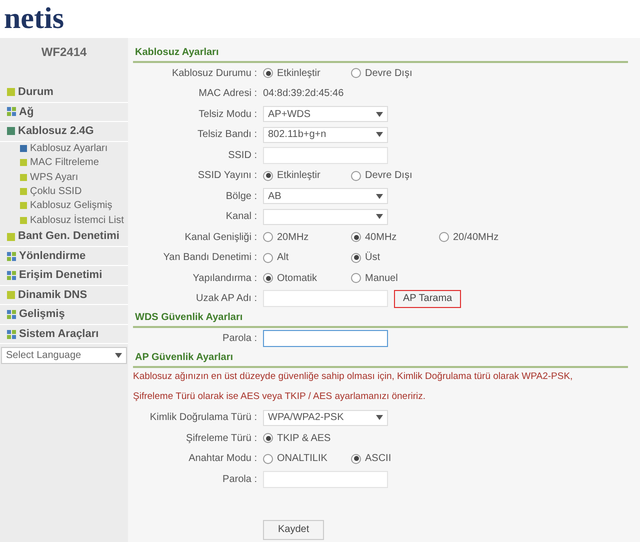  Describe the element at coordinates (381, 237) in the screenshot. I see `radio-label: 40MHz` at that location.